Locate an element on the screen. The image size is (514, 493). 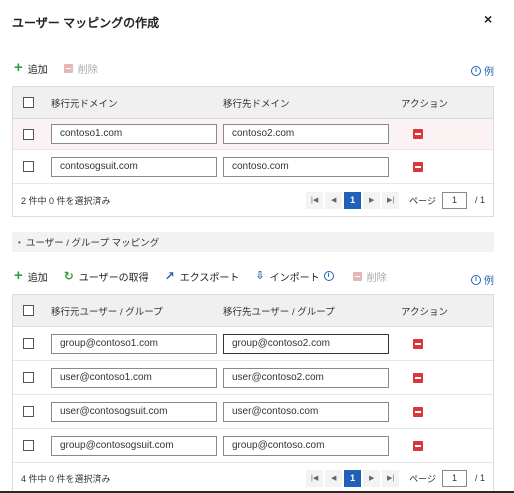
target-user-field: group@contoso2.com is located at coordinates (306, 343).